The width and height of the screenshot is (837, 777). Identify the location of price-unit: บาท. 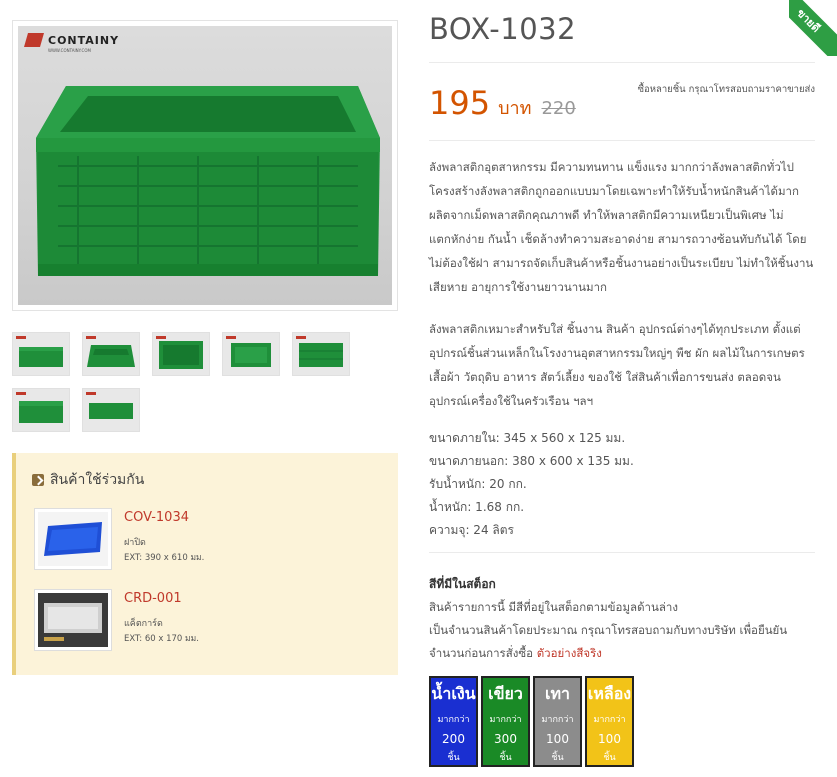
(515, 108).